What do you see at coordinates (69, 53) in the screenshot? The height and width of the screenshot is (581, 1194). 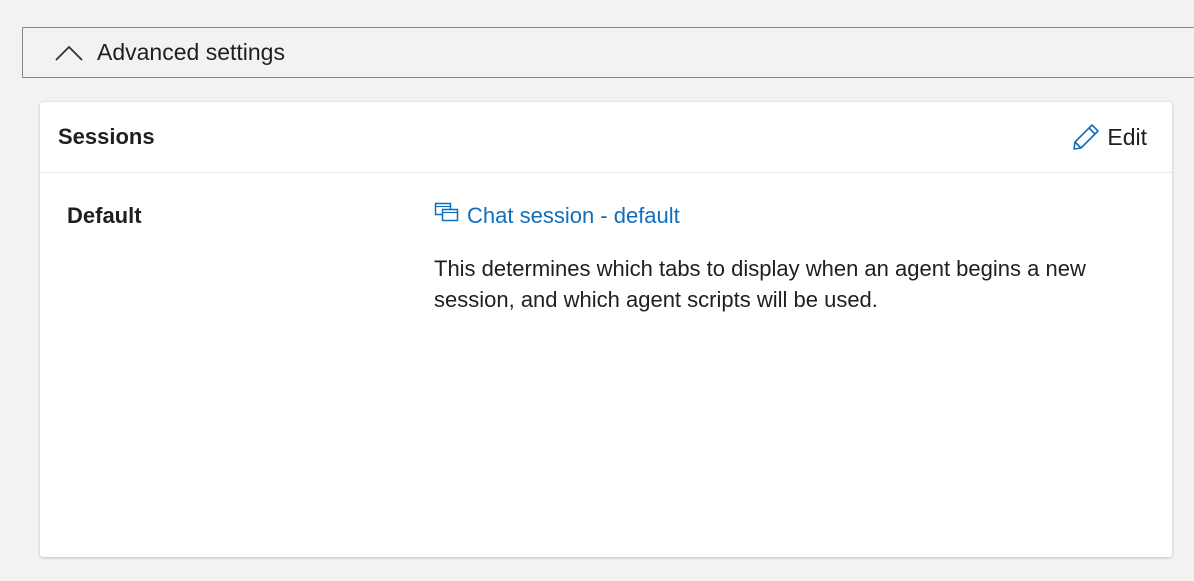 I see `chevron-up-icon` at bounding box center [69, 53].